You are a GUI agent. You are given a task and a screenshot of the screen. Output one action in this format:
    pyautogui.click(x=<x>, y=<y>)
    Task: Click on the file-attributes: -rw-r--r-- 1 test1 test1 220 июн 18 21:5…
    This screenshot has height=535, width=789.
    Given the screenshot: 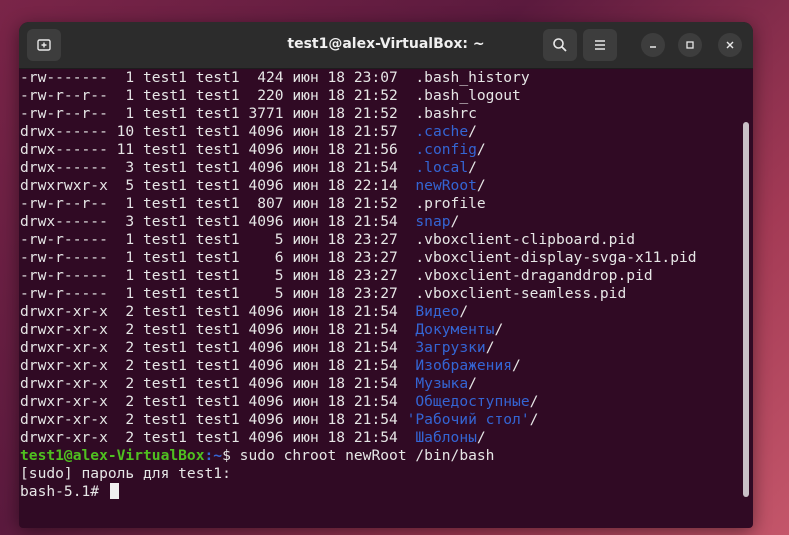 What is the action you would take?
    pyautogui.click(x=218, y=95)
    